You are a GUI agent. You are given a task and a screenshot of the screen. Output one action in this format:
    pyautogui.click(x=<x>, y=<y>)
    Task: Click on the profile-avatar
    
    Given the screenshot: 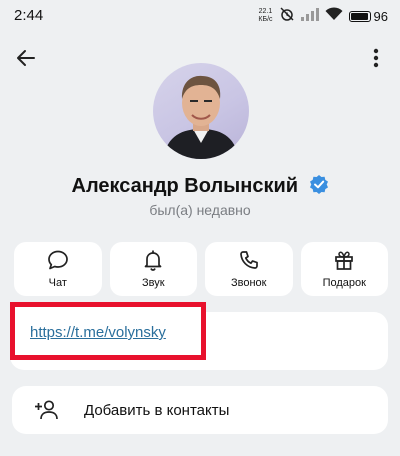 What is the action you would take?
    pyautogui.click(x=201, y=111)
    